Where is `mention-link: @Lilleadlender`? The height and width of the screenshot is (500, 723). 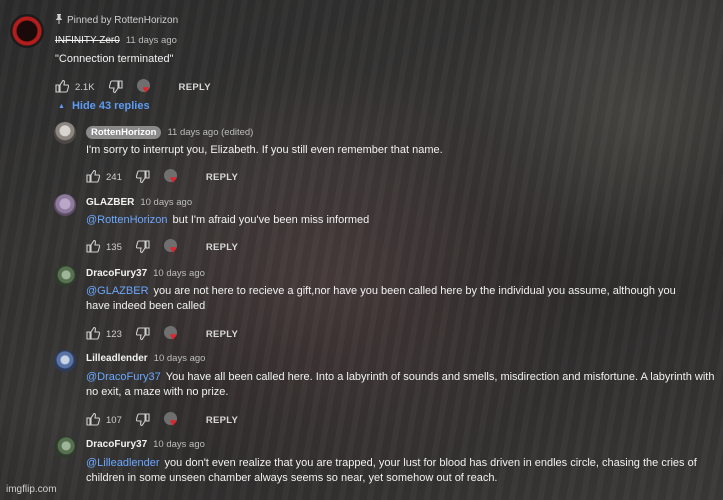
mention-link: @Lilleadlender is located at coordinates (123, 463).